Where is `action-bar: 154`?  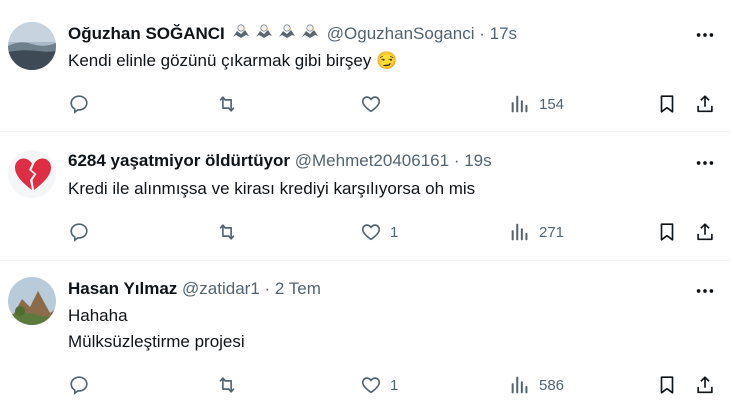 action-bar: 154 is located at coordinates (365, 104).